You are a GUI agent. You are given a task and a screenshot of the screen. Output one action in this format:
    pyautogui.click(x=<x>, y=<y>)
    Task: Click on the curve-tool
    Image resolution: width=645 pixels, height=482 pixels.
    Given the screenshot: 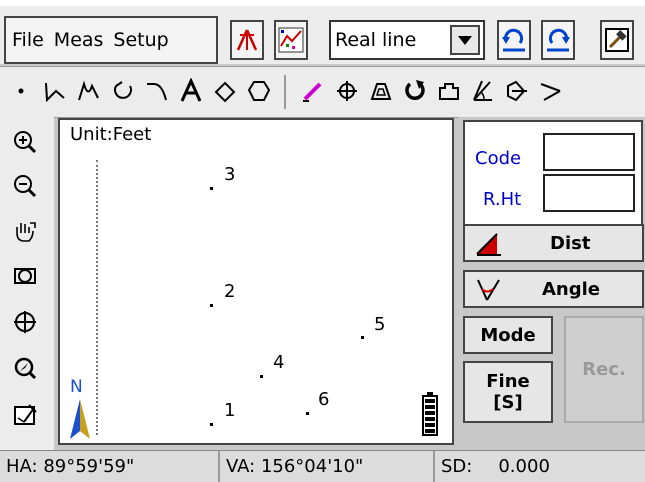 What is the action you would take?
    pyautogui.click(x=89, y=91)
    